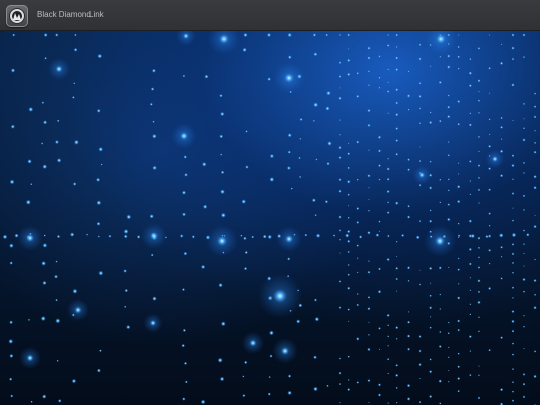  What do you see at coordinates (96, 14) in the screenshot?
I see `link-menu-item: Link` at bounding box center [96, 14].